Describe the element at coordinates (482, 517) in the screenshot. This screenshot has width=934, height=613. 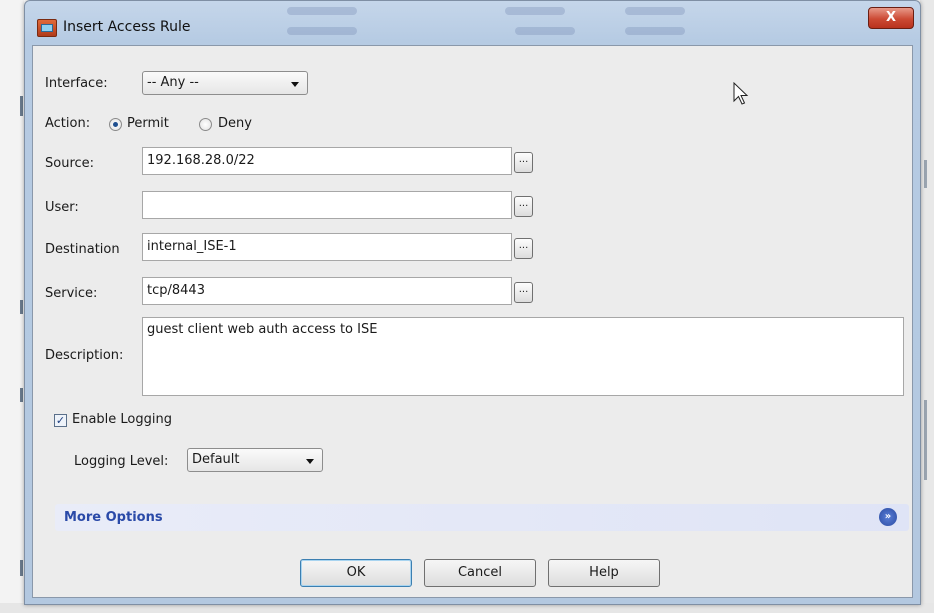
I see `more-options-bar: More Options »` at that location.